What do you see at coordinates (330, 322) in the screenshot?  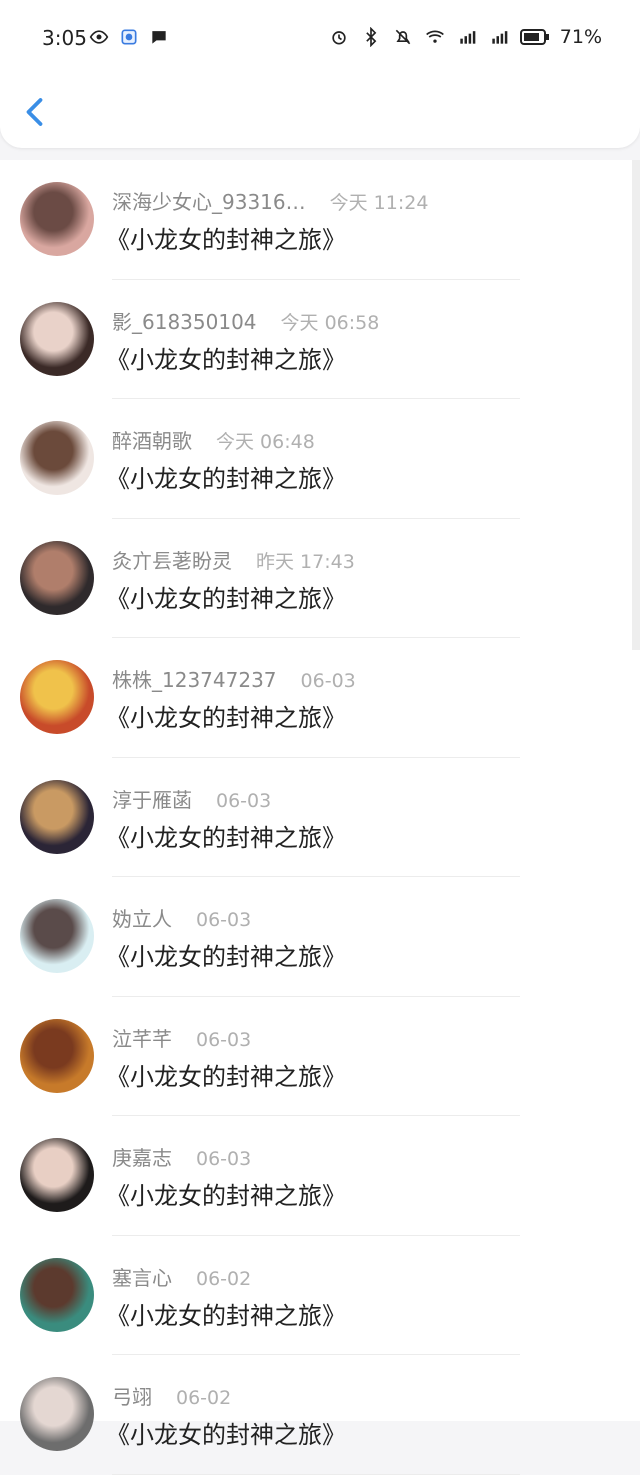 I see `timestamp: 今天 06:58` at bounding box center [330, 322].